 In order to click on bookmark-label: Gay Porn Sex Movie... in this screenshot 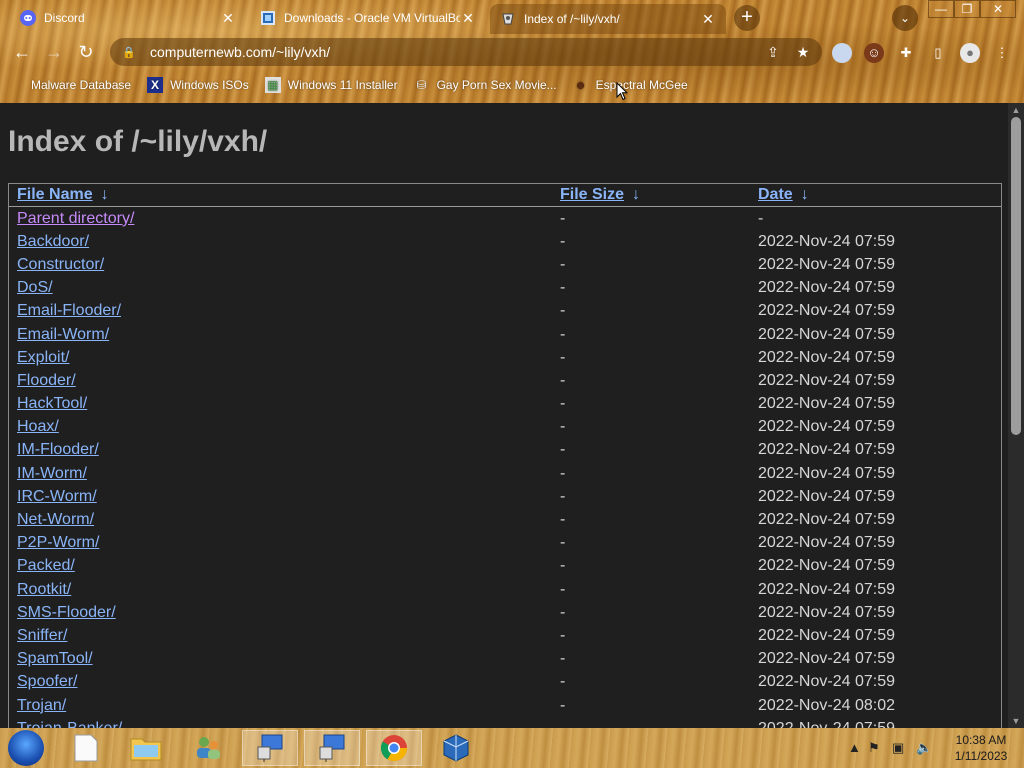, I will do `click(496, 85)`.